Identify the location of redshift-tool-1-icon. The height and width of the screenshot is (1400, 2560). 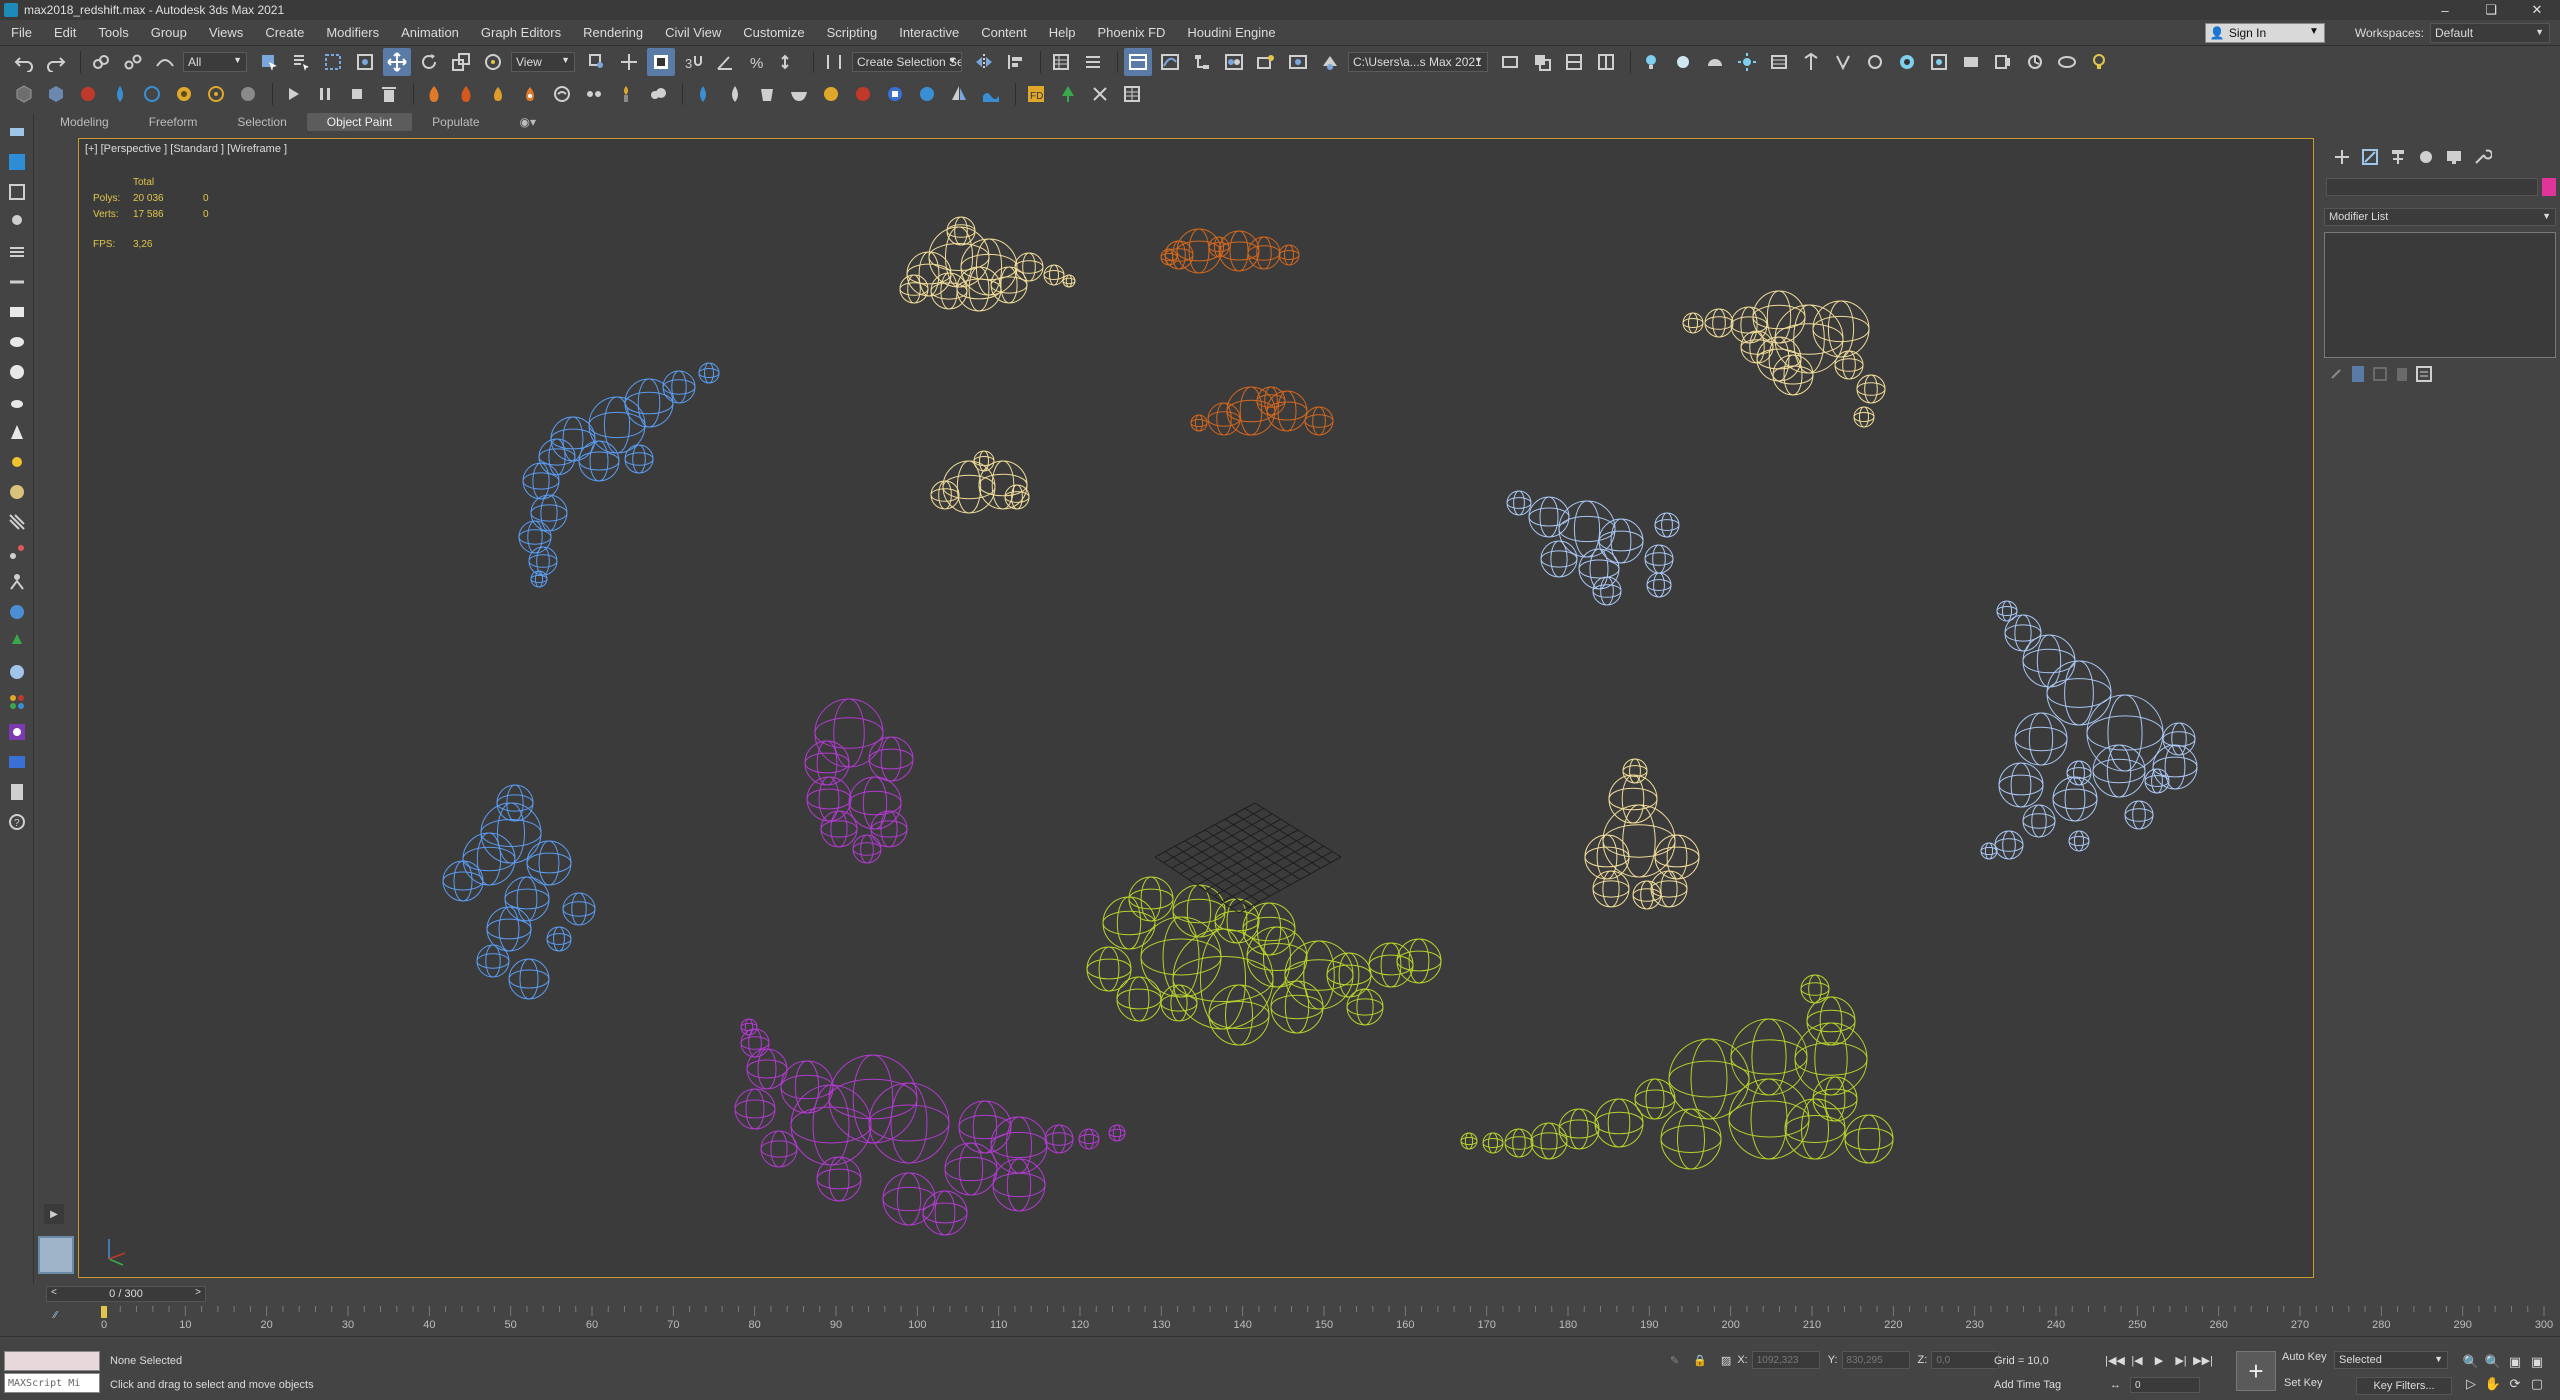
(1779, 62).